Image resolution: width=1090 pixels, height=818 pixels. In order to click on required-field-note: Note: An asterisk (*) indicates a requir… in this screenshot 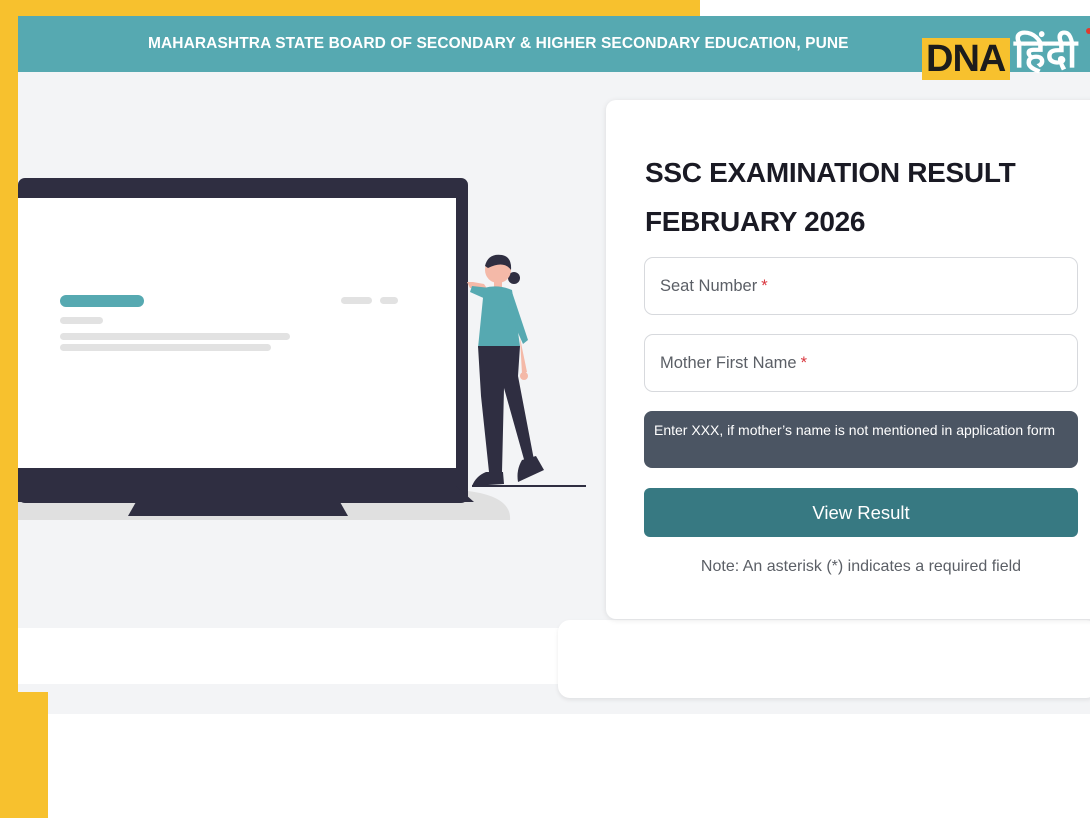, I will do `click(861, 566)`.